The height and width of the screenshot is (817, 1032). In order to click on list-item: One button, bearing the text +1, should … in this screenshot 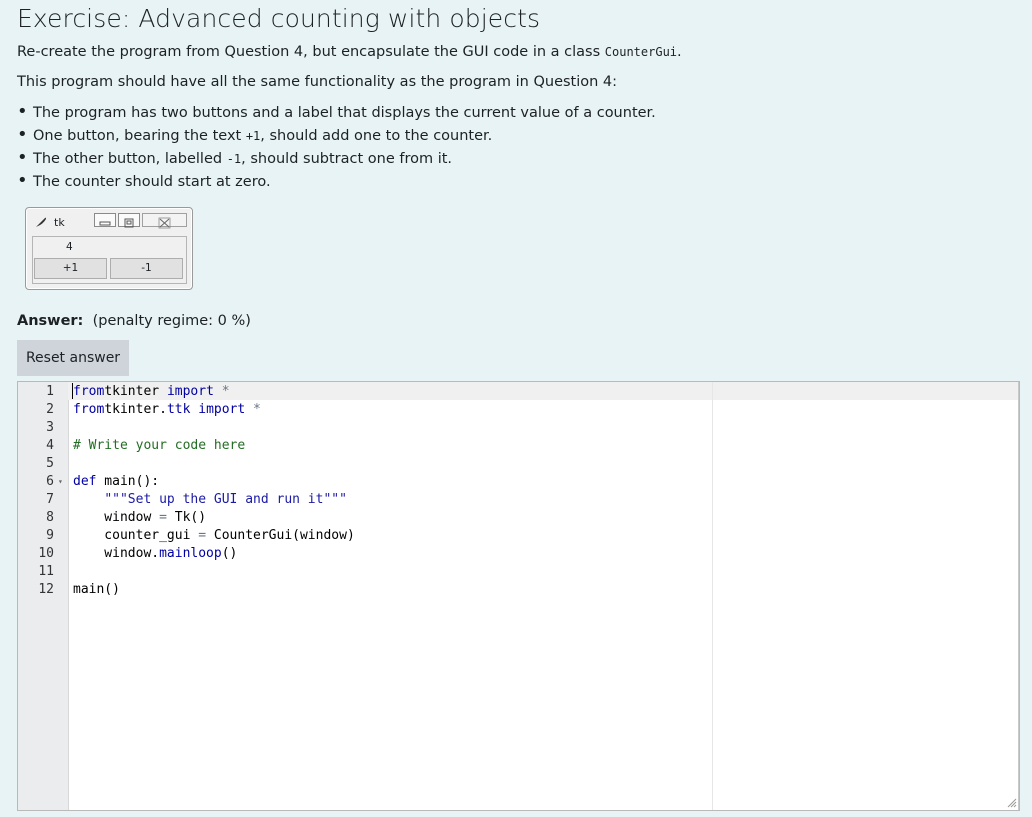, I will do `click(336, 137)`.